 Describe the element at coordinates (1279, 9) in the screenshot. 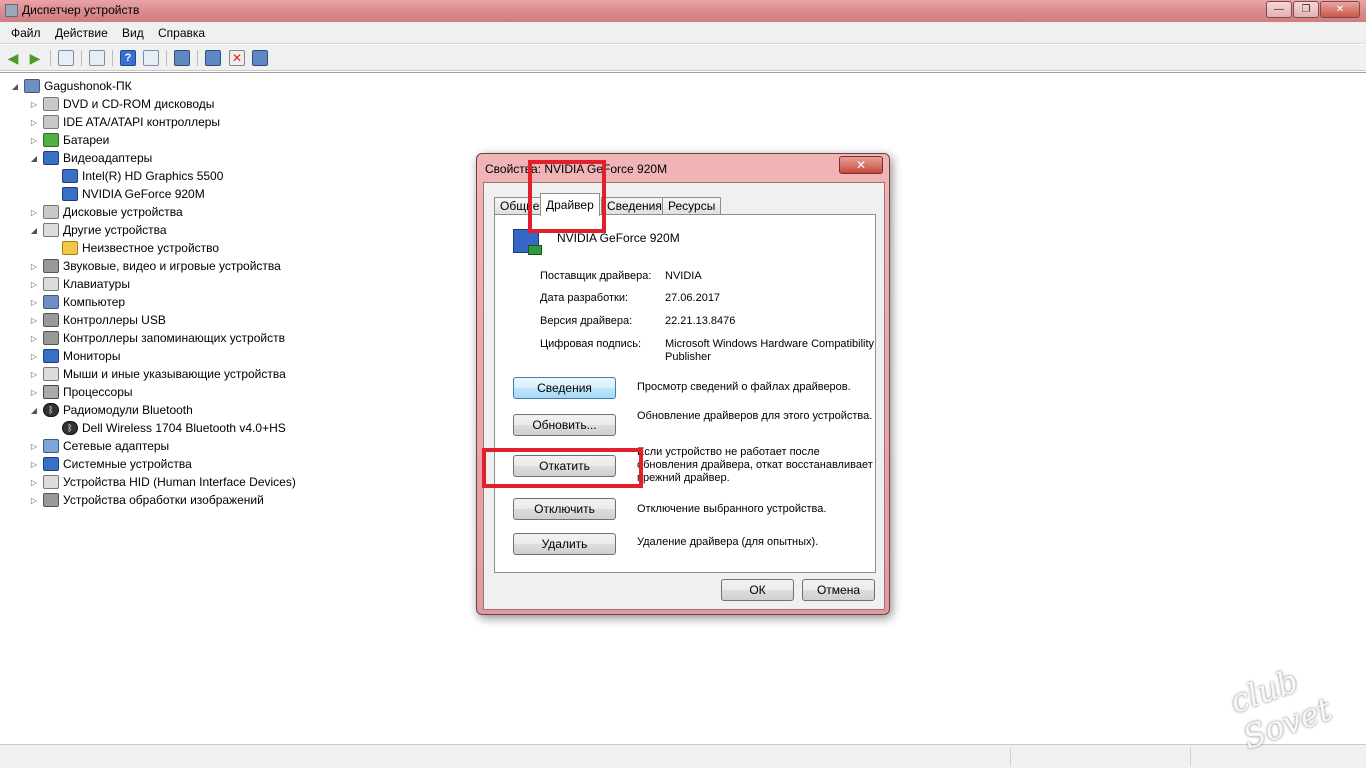

I see `minimize-button: —` at that location.